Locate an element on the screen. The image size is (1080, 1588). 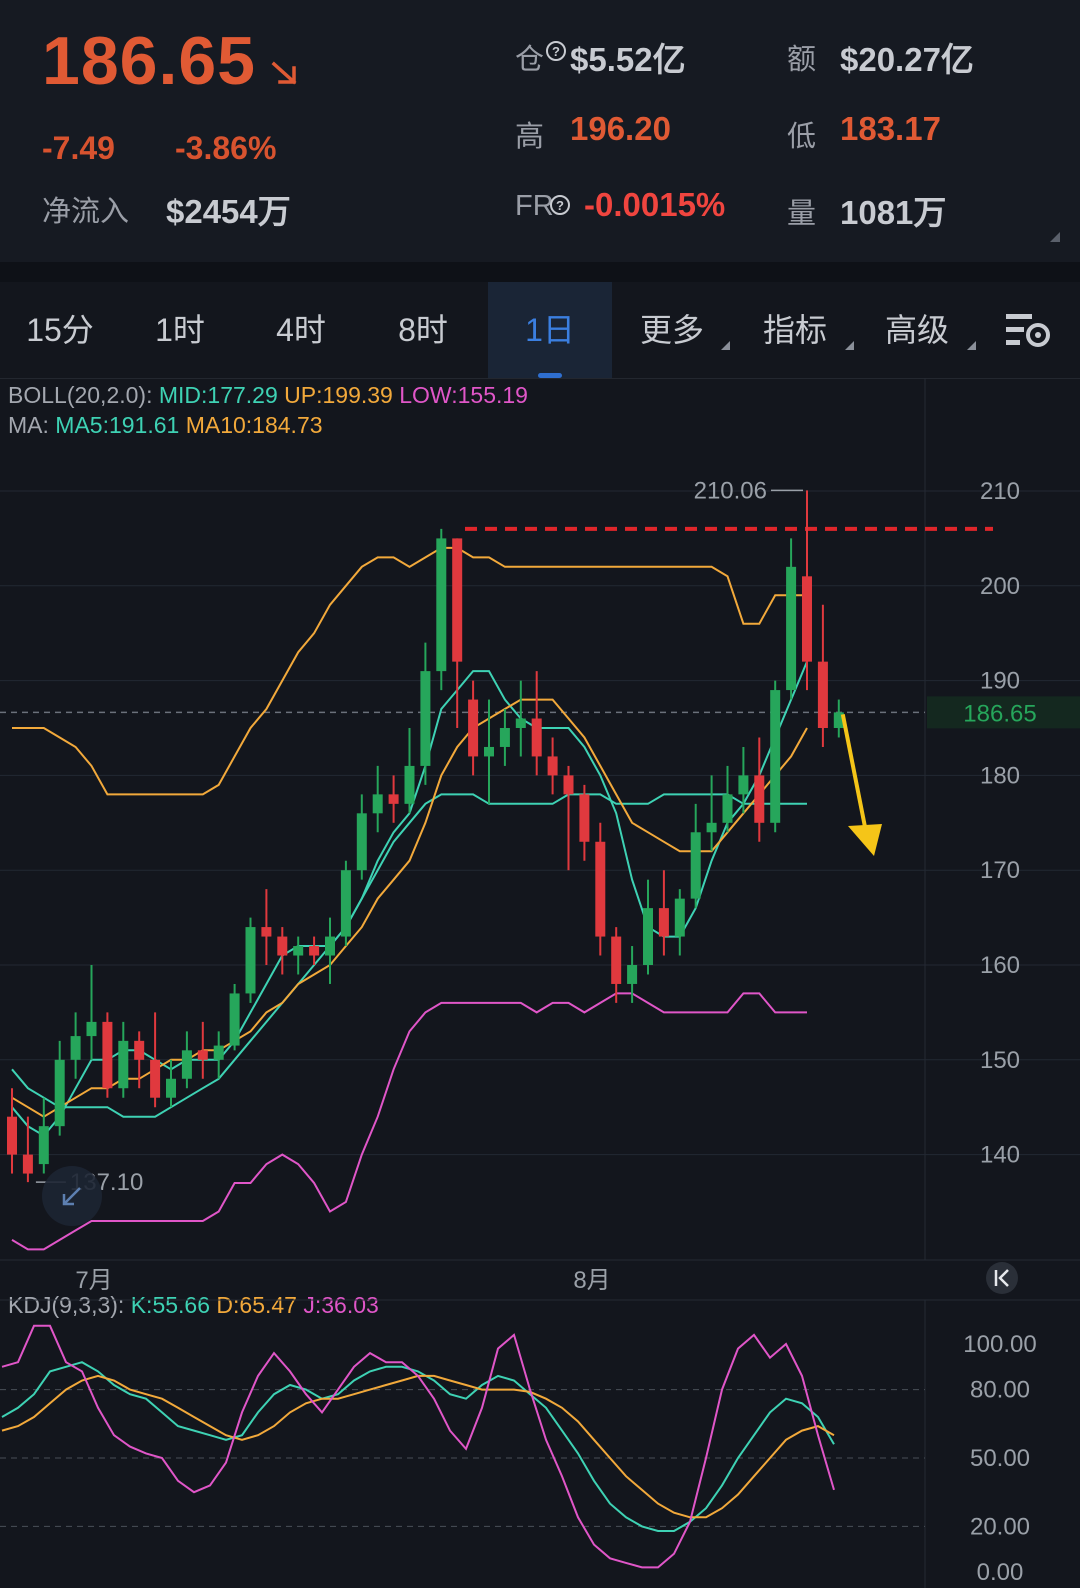
collapse-icon is located at coordinates (71, 1196).